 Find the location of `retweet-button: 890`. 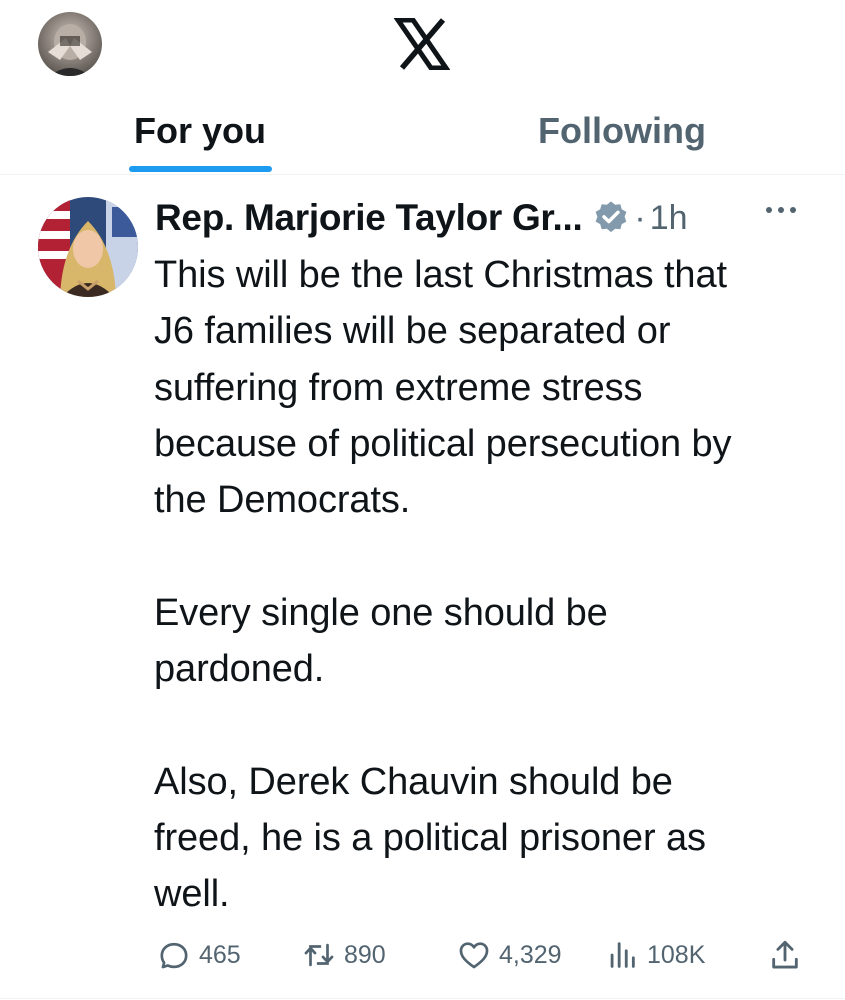

retweet-button: 890 is located at coordinates (344, 955).